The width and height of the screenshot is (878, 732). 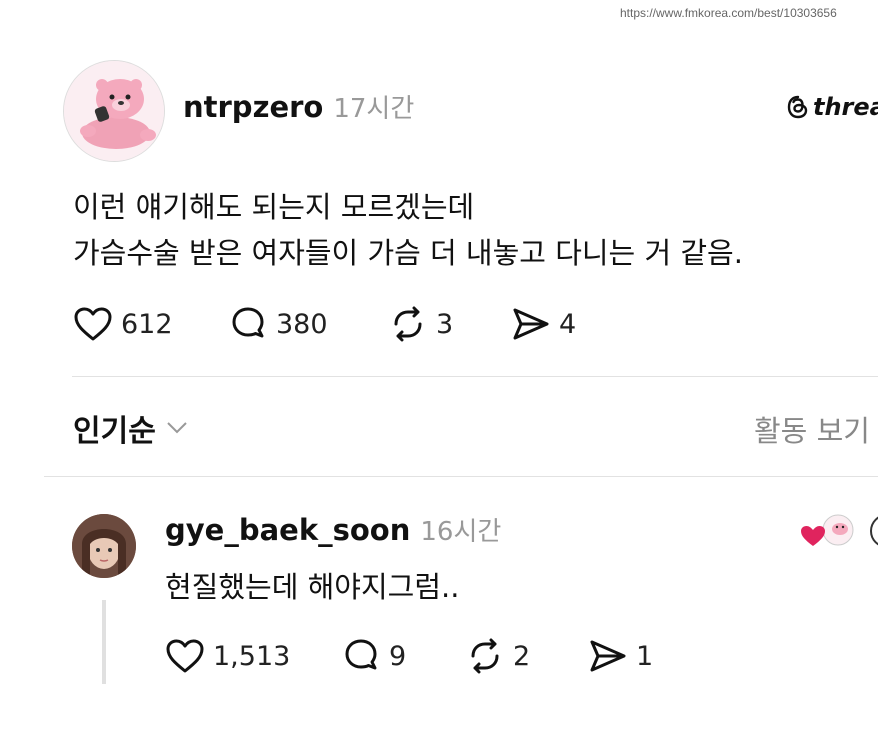 I want to click on post-actions: 612 380 3 4, so click(x=324, y=324).